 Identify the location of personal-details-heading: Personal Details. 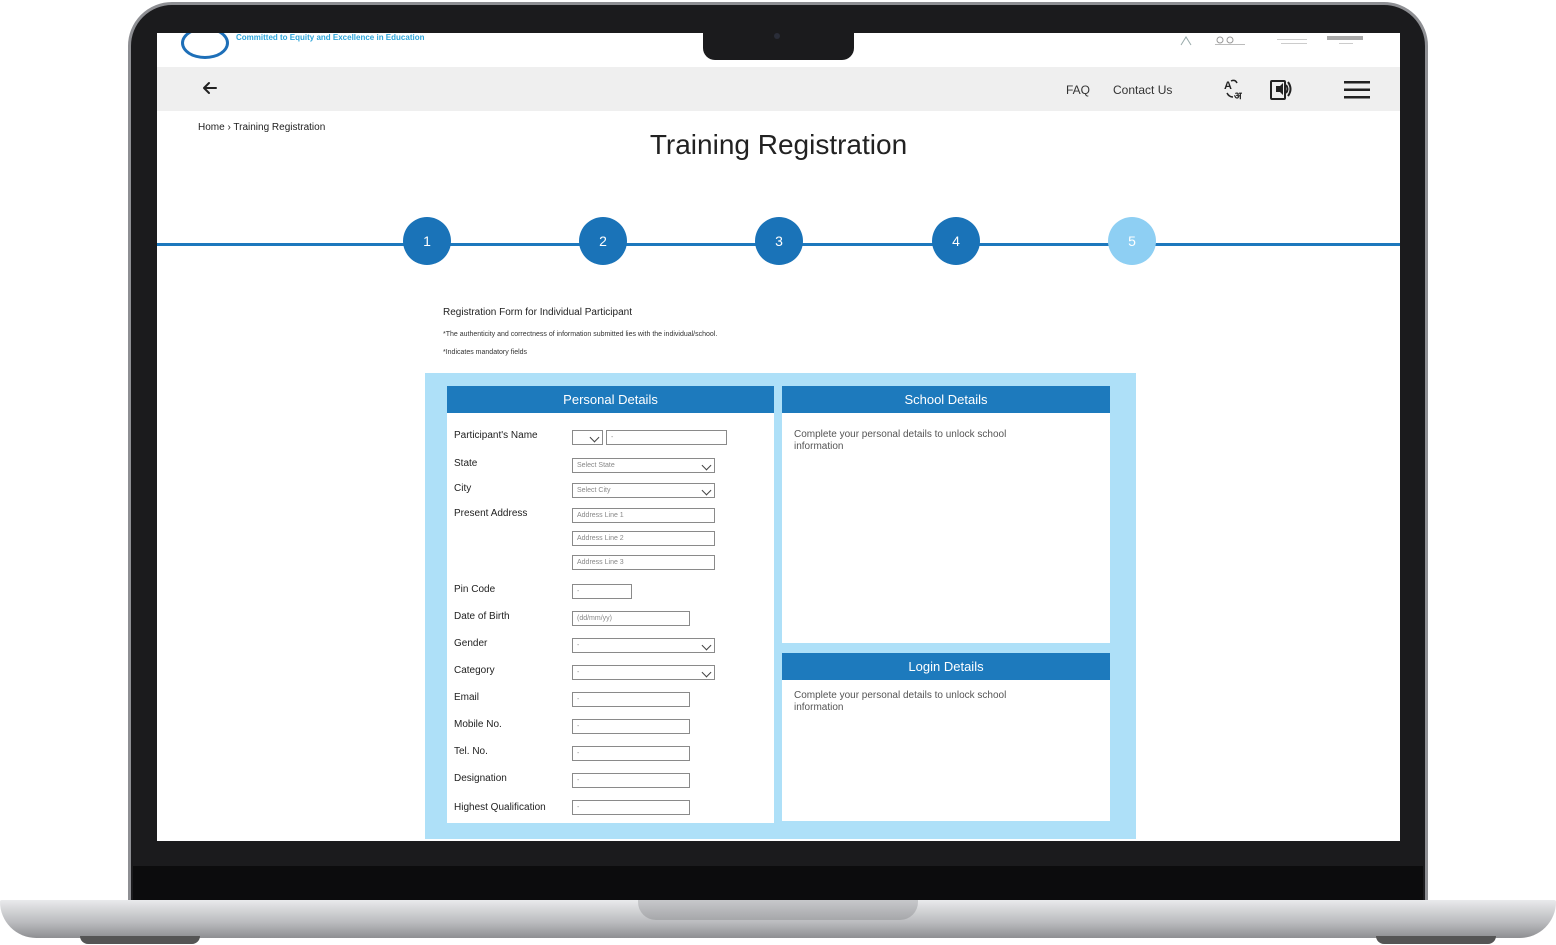
(610, 399).